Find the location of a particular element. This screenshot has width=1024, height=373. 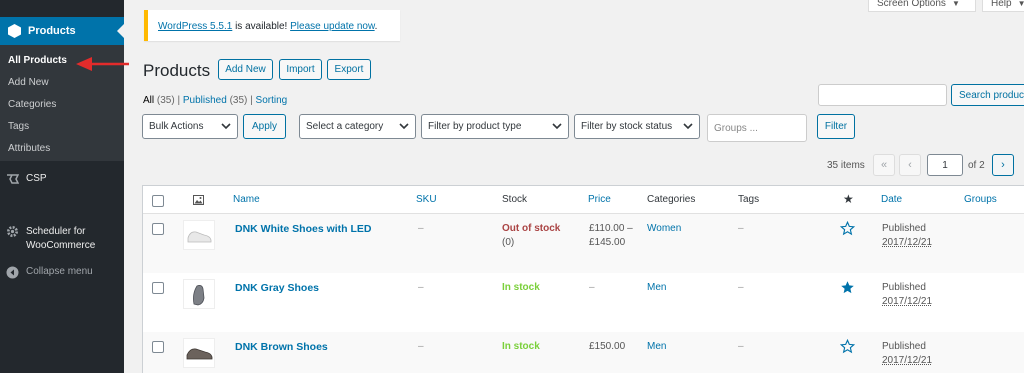

image-column-icon is located at coordinates (198, 200).